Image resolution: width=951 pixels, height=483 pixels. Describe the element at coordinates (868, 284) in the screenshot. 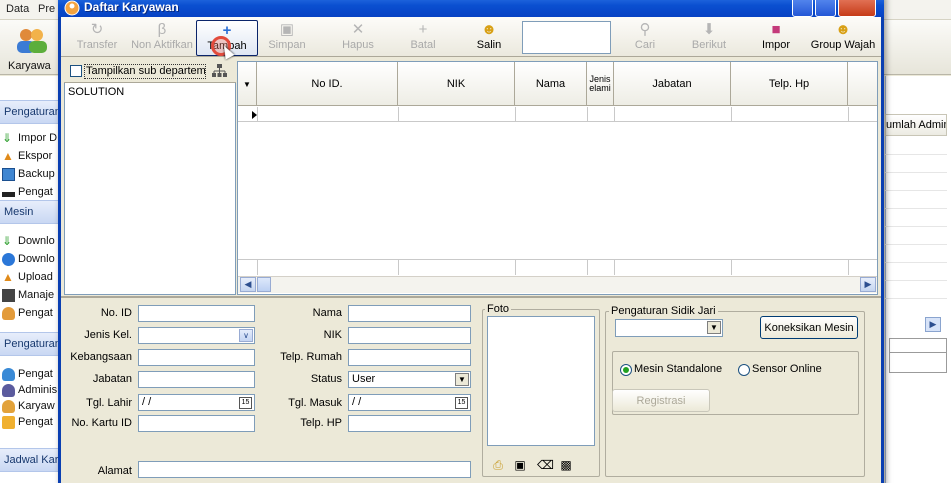

I see `scroll-right-icon: ▶` at that location.